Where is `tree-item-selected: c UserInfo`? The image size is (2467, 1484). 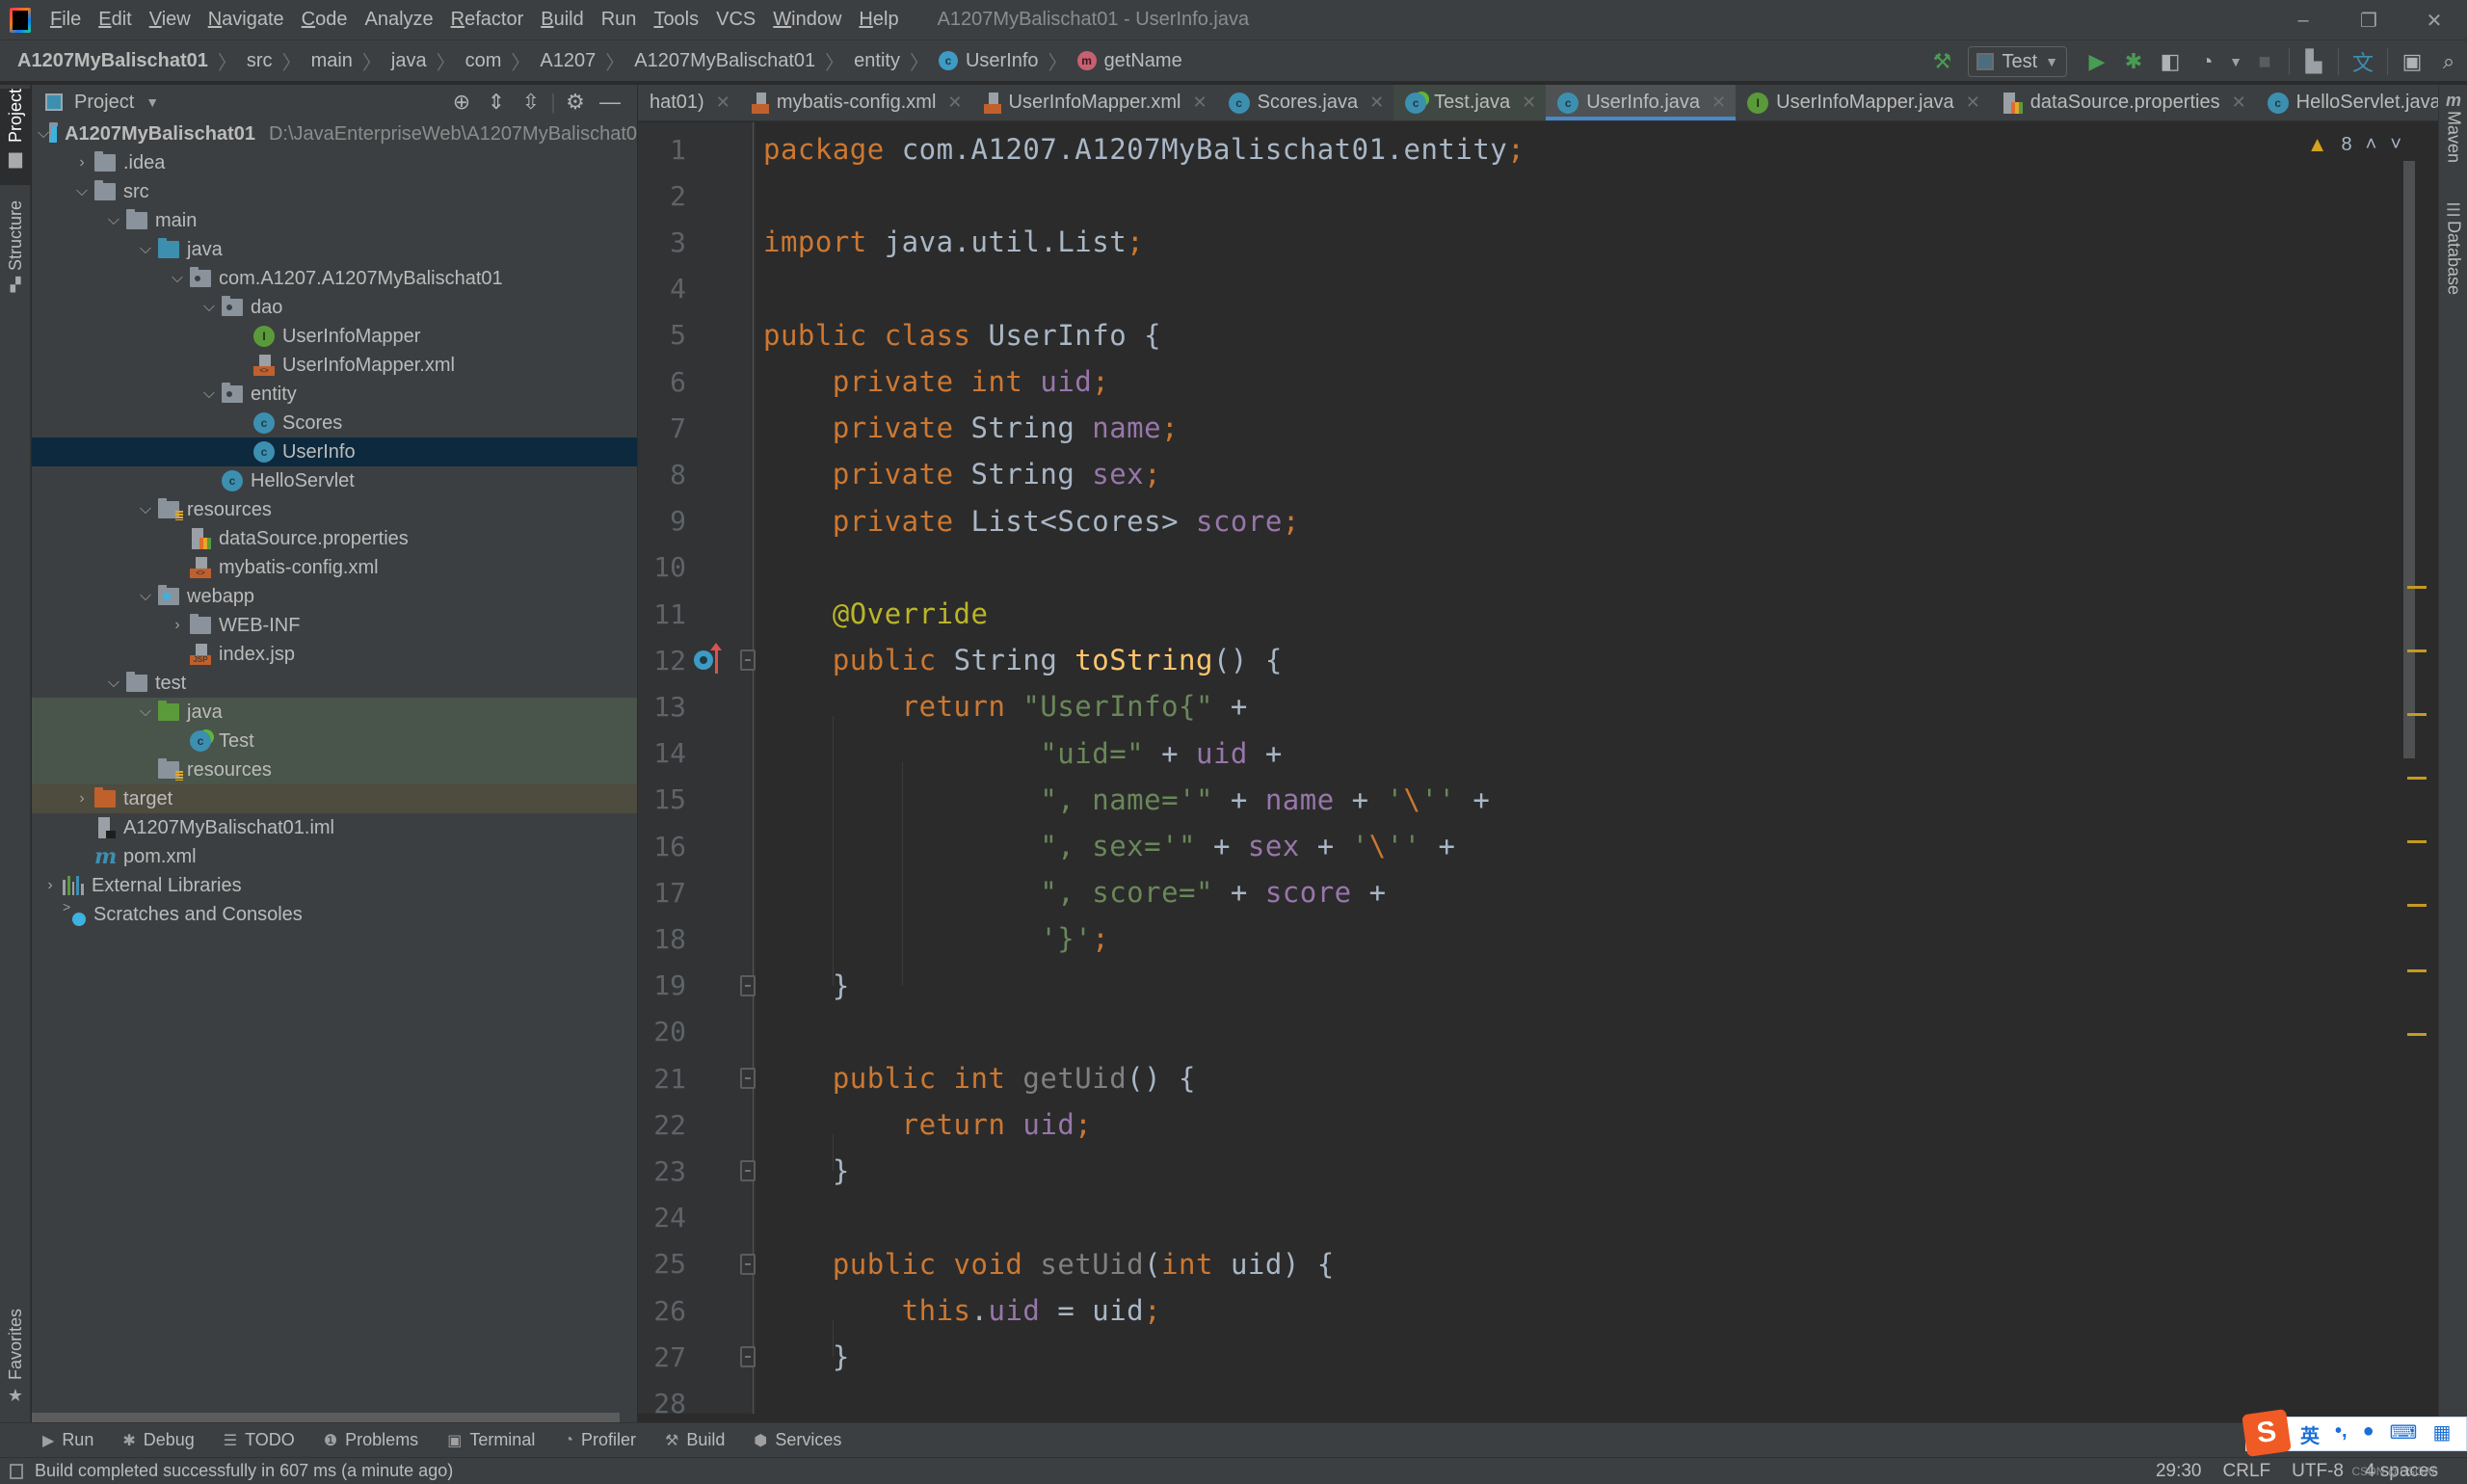
tree-item-selected: c UserInfo is located at coordinates (334, 451).